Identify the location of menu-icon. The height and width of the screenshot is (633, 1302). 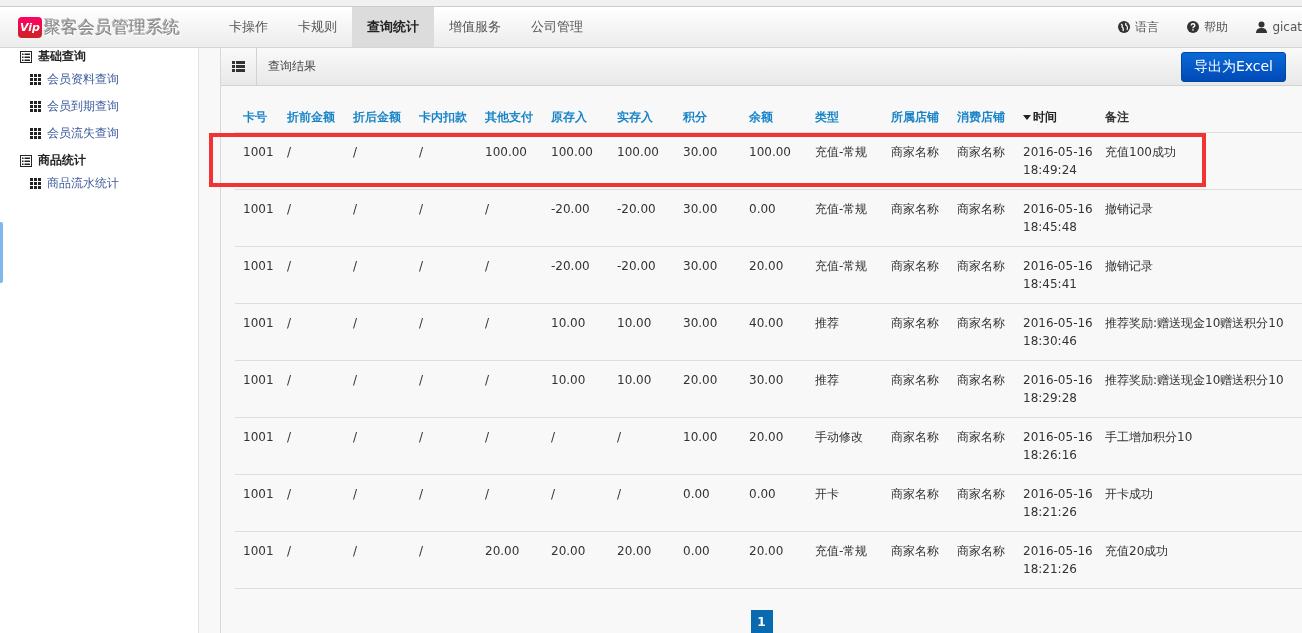
(238, 66).